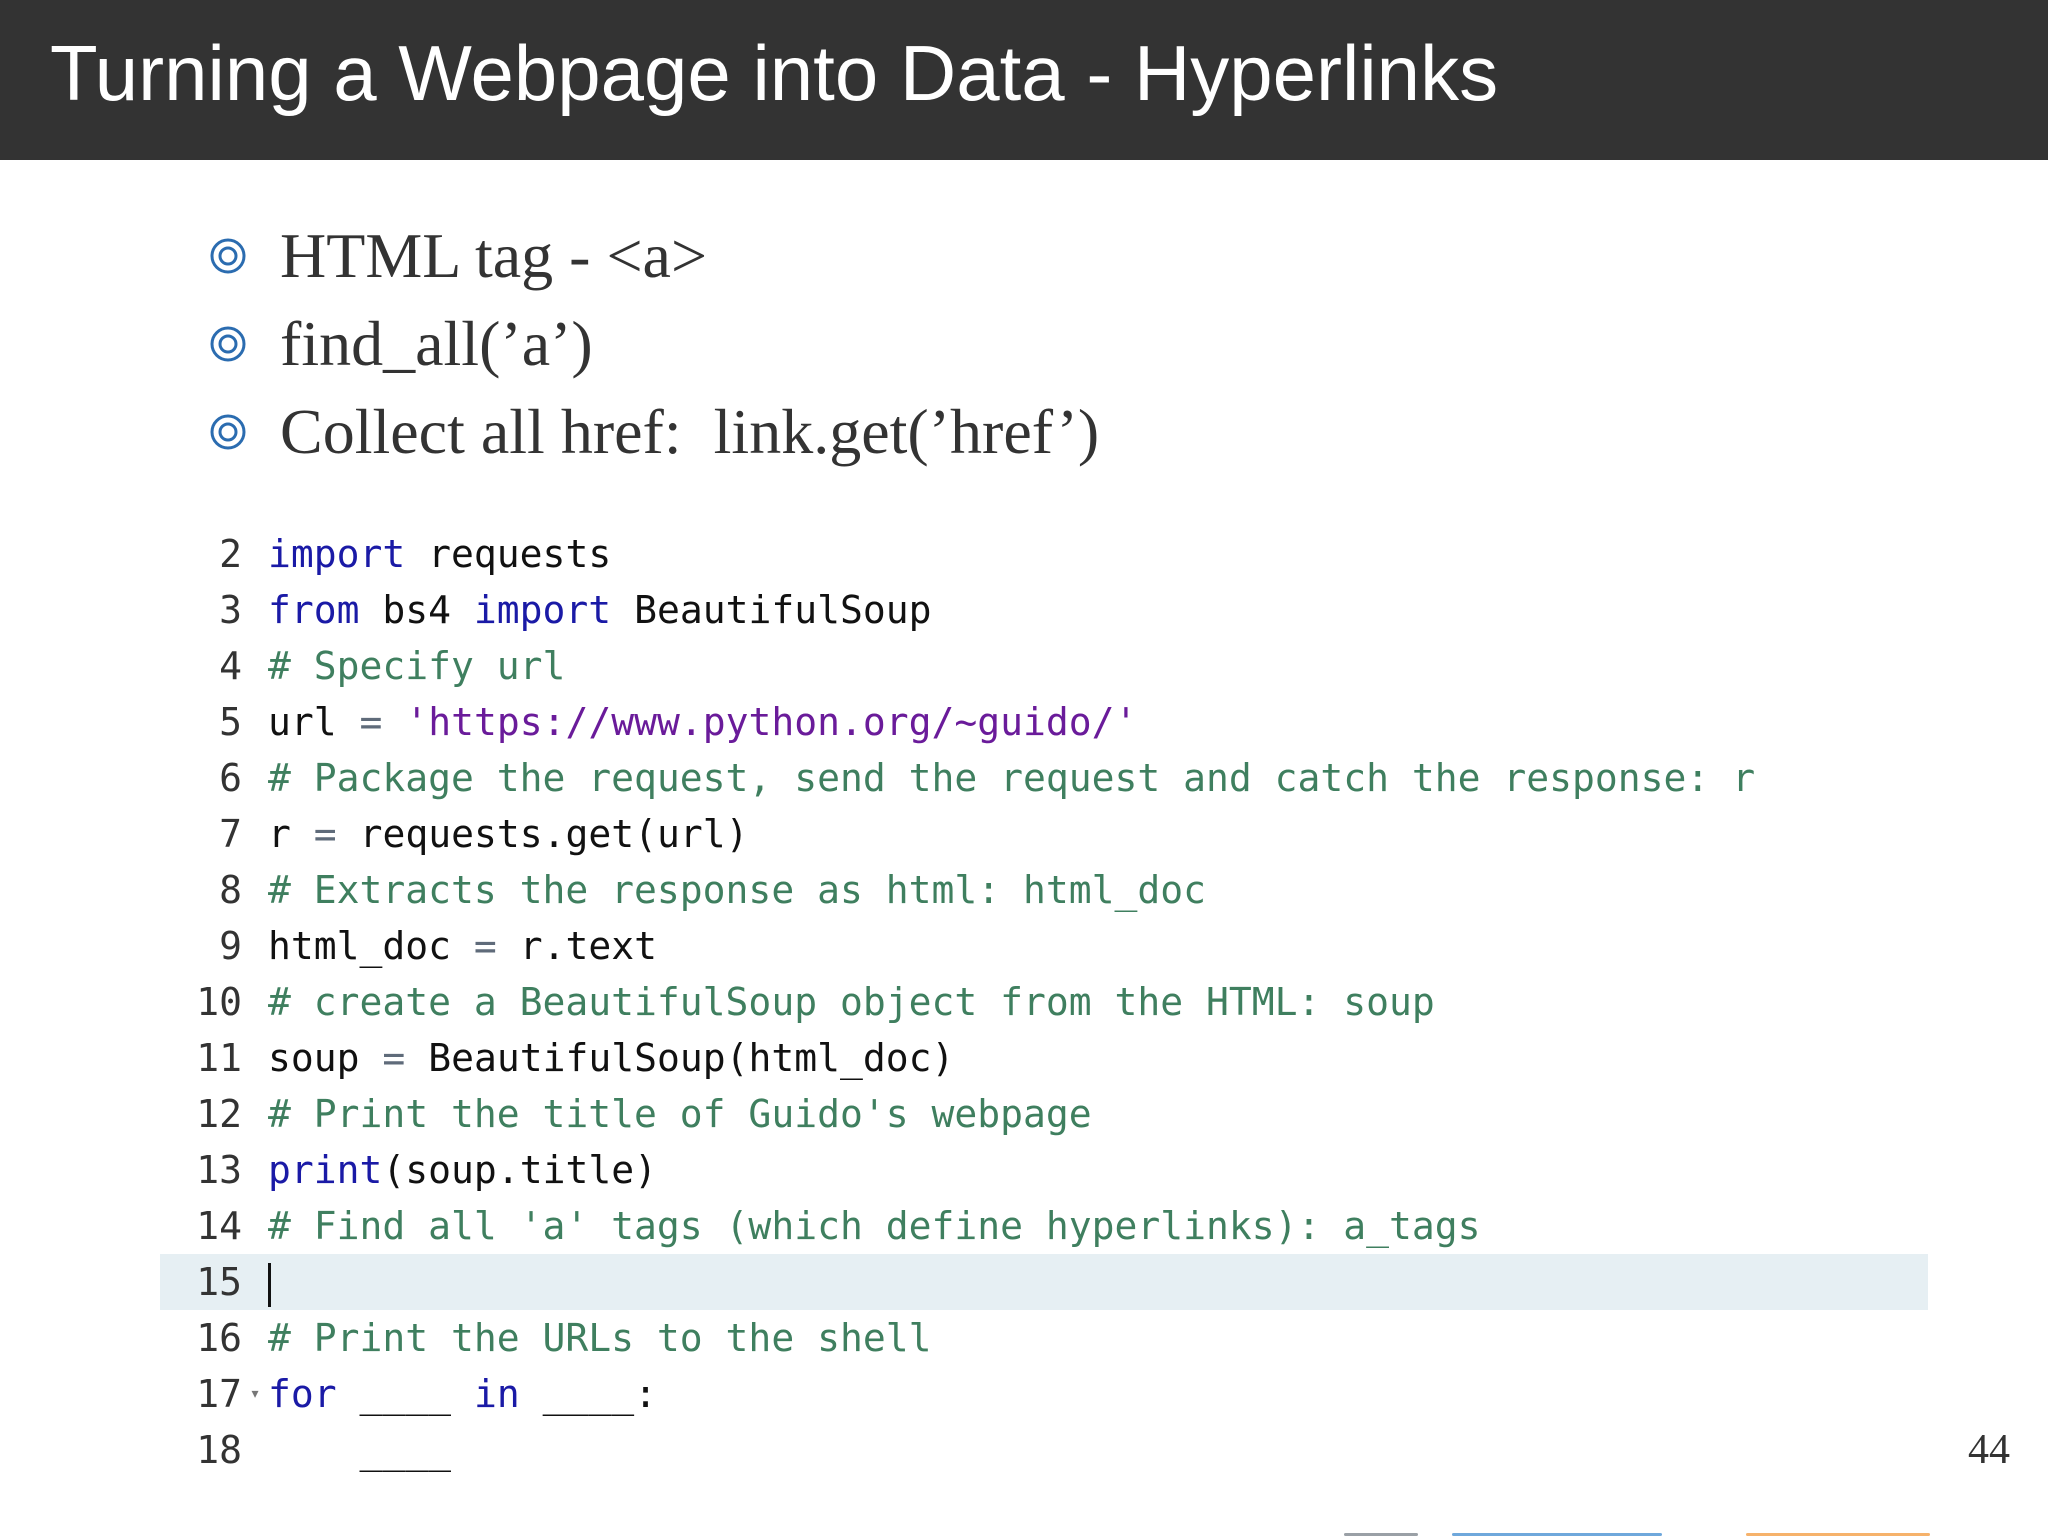 This screenshot has width=2048, height=1536. What do you see at coordinates (219, 1450) in the screenshot?
I see `line-number: 18` at bounding box center [219, 1450].